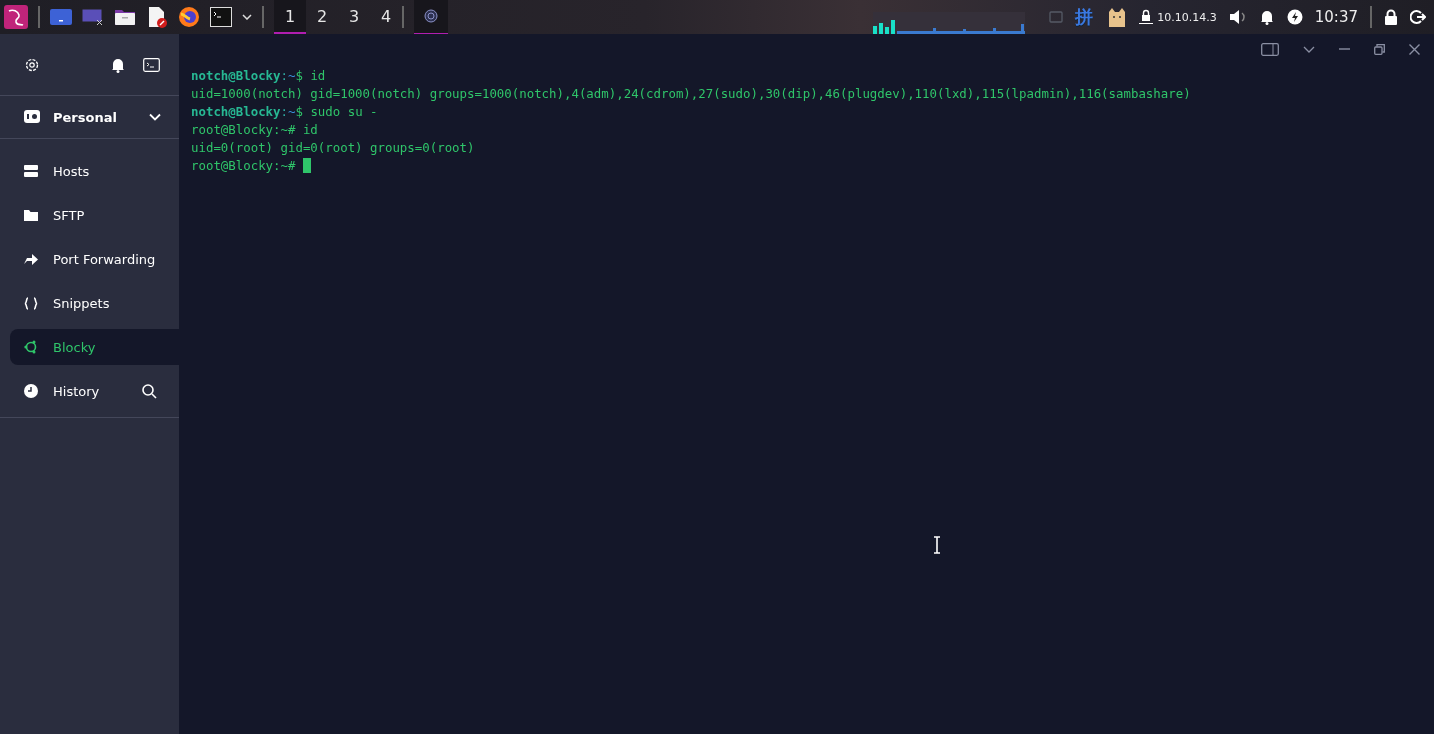 Image resolution: width=1434 pixels, height=734 pixels. Describe the element at coordinates (285, 112) in the screenshot. I see `terminal-line: notch@Blocky:~$ sudo su -` at that location.